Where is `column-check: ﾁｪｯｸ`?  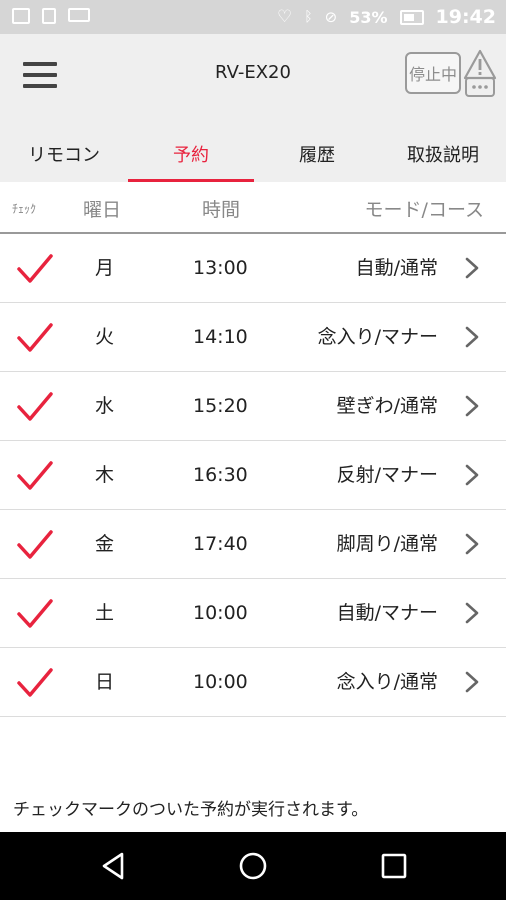
column-check: ﾁｪｯｸ is located at coordinates (24, 209).